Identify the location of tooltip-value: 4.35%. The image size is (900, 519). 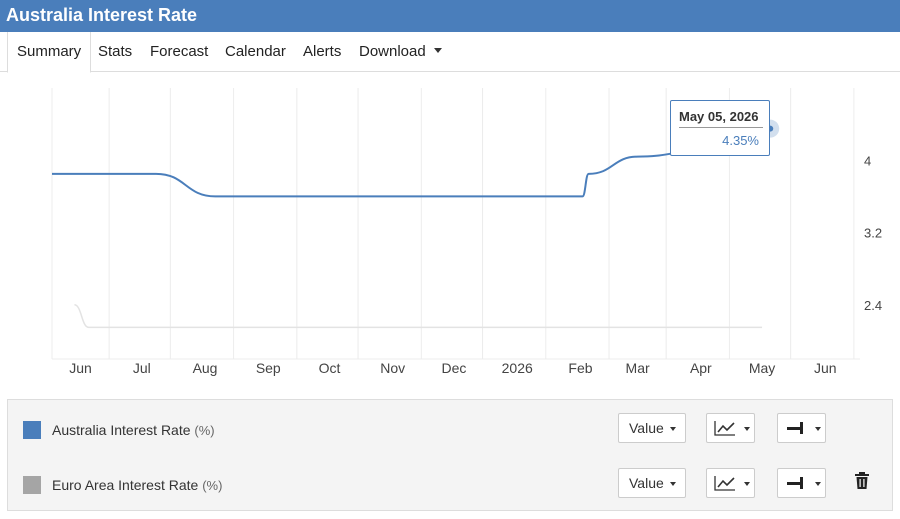
(740, 140).